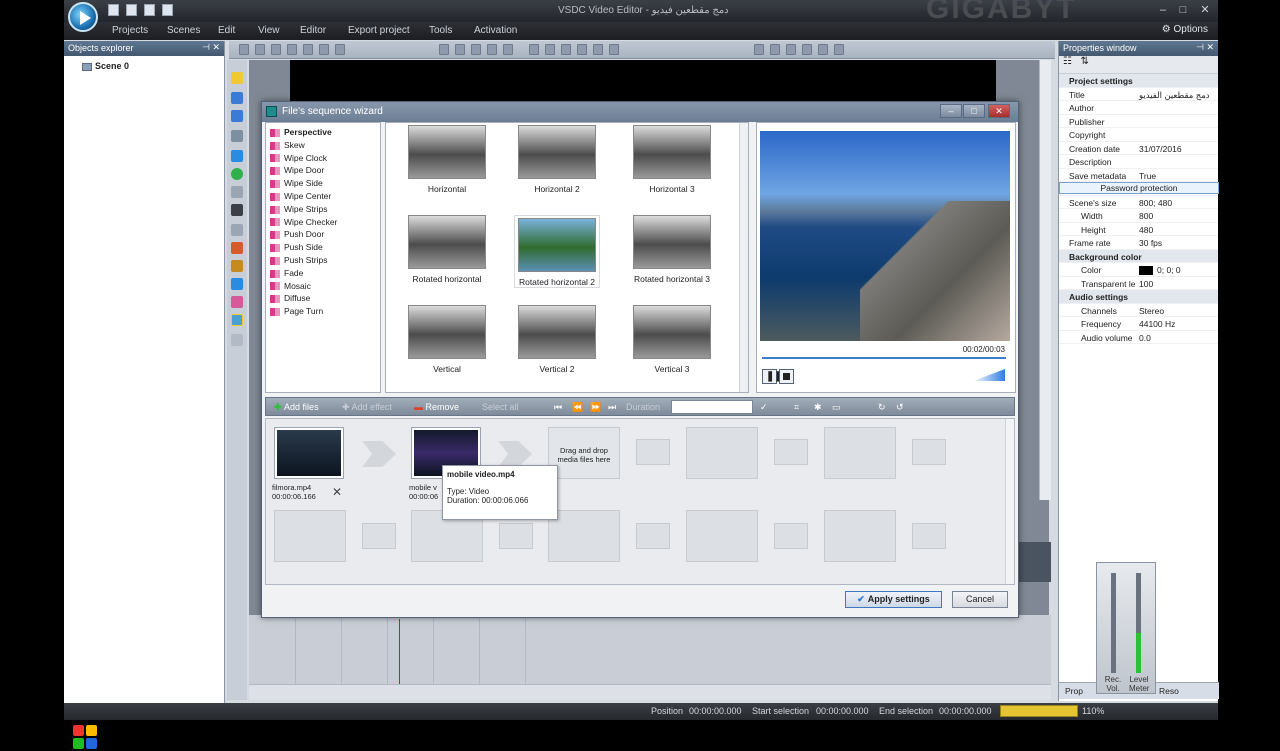 The width and height of the screenshot is (1280, 751). Describe the element at coordinates (1155, 203) in the screenshot. I see `property-value: 800; 480` at that location.